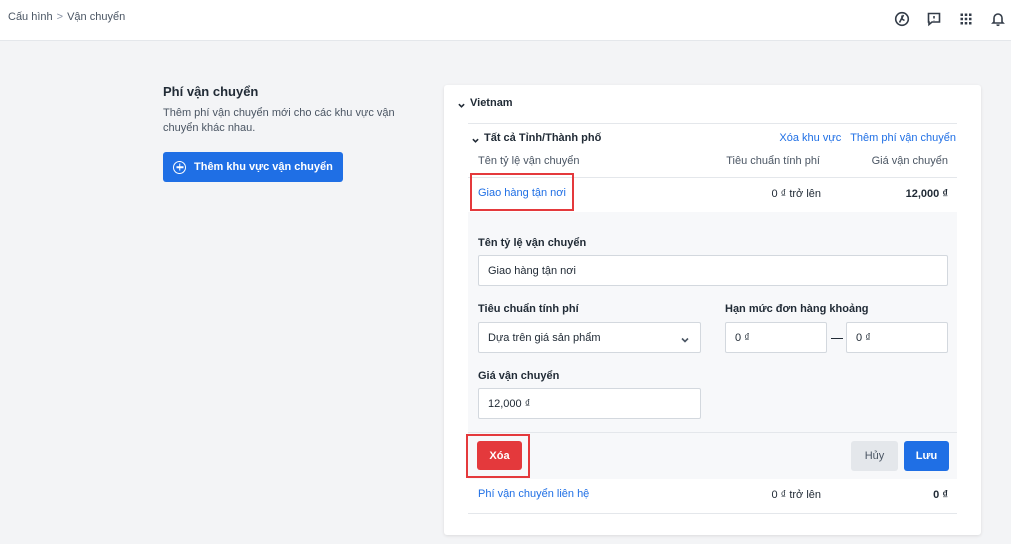 This screenshot has height=544, width=1011. I want to click on section-title: Phí vận chuyển, so click(211, 91).